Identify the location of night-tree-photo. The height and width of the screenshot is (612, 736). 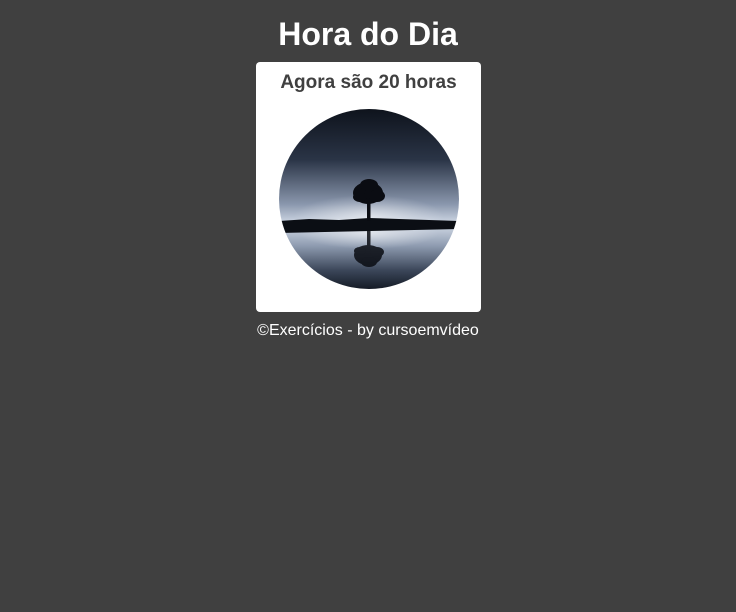
(369, 199).